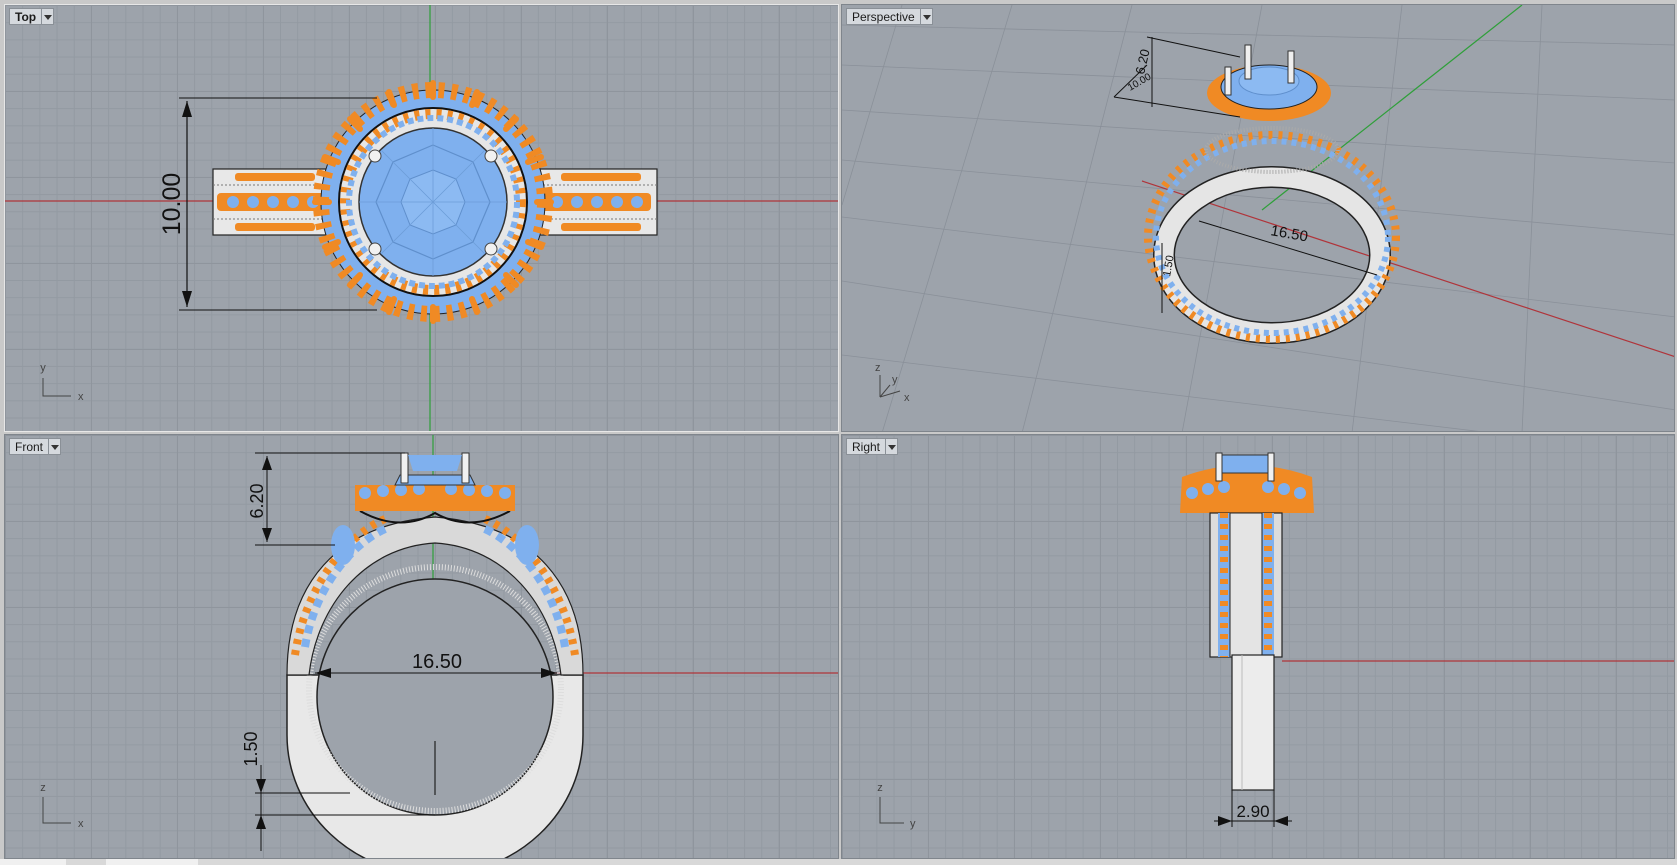 The height and width of the screenshot is (865, 1677). Describe the element at coordinates (26, 16) in the screenshot. I see `viewport-title: Top` at that location.